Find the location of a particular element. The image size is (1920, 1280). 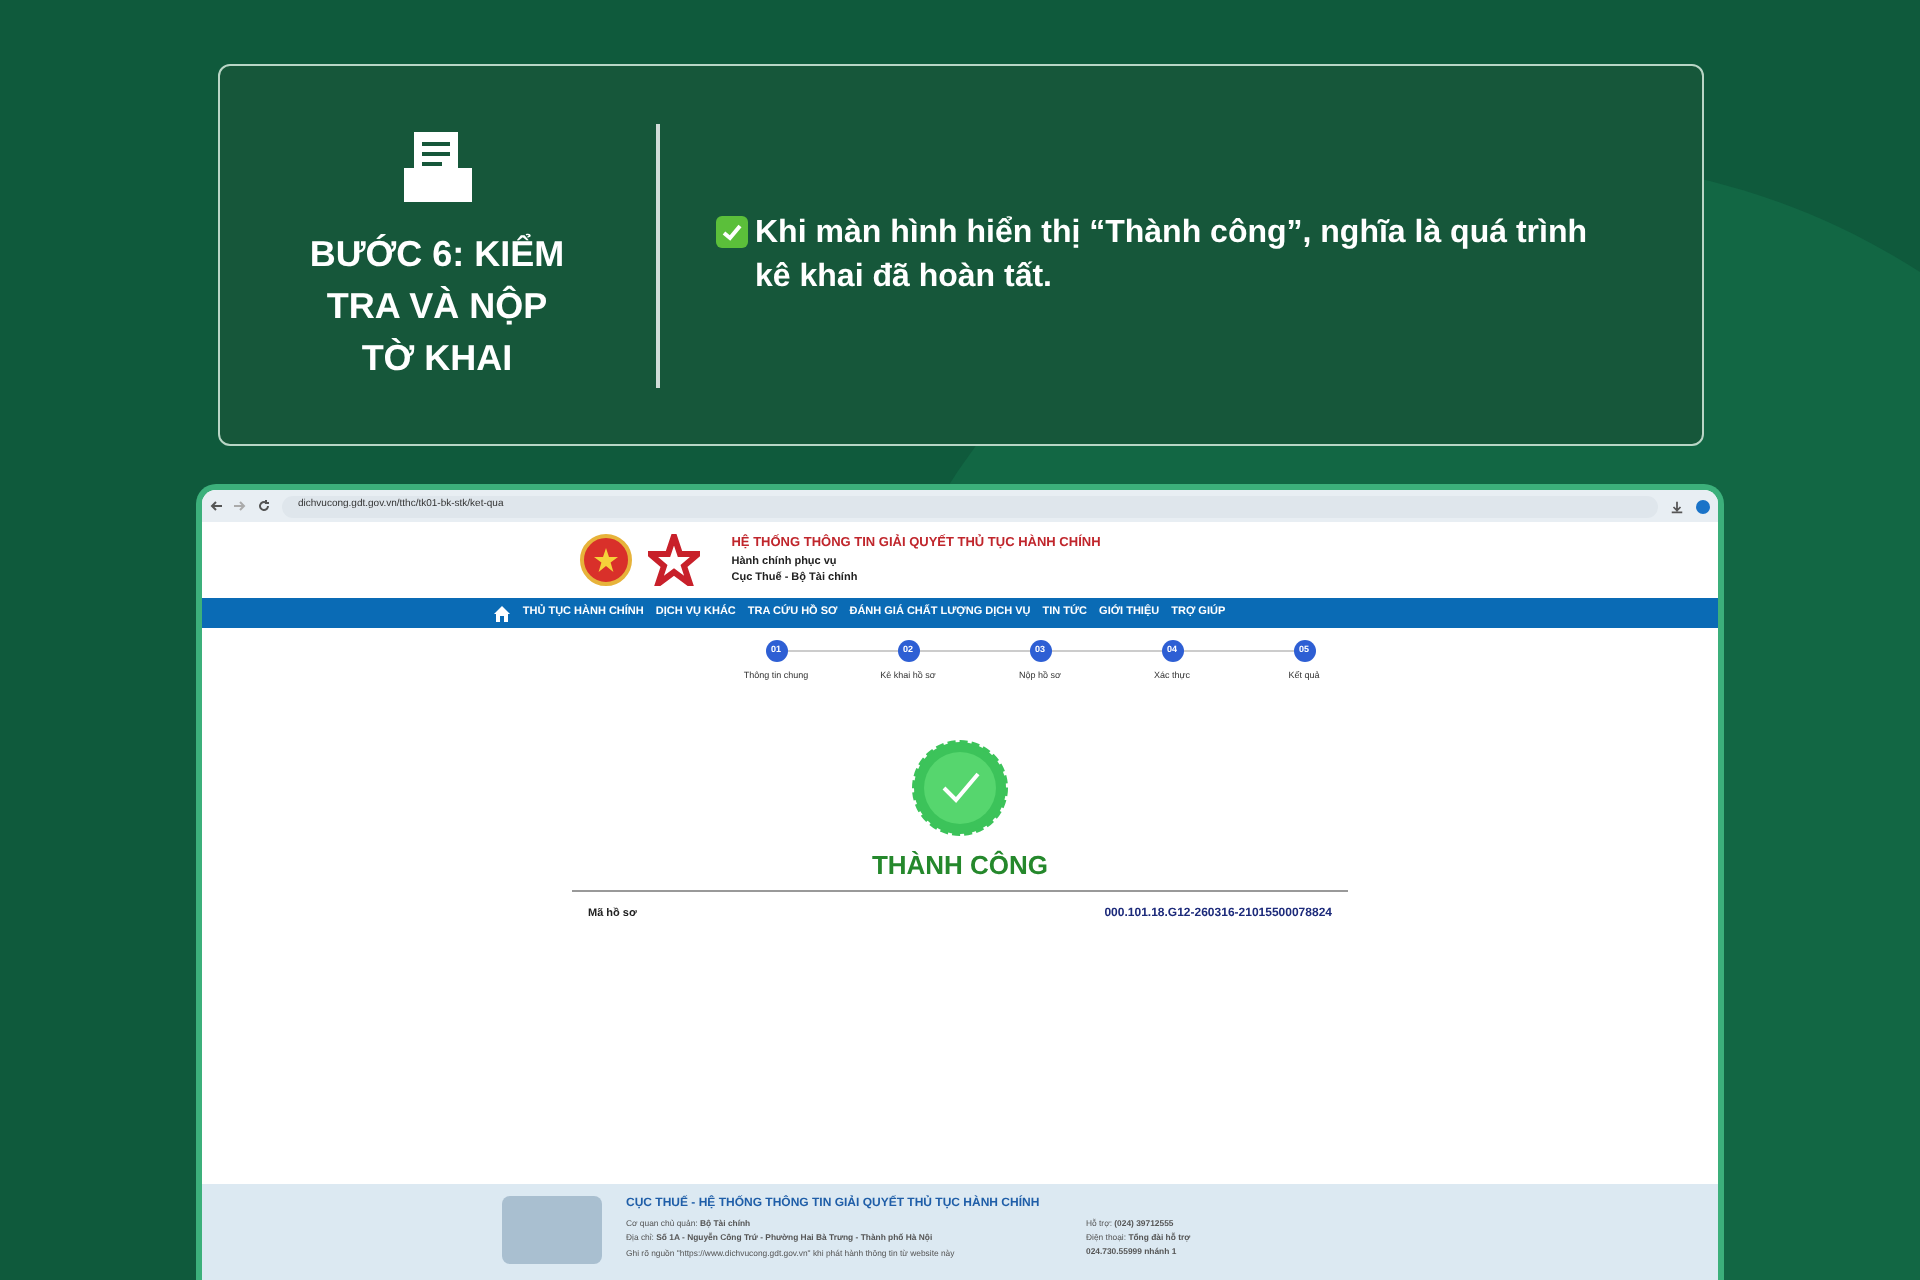

back-icon is located at coordinates (216, 506).